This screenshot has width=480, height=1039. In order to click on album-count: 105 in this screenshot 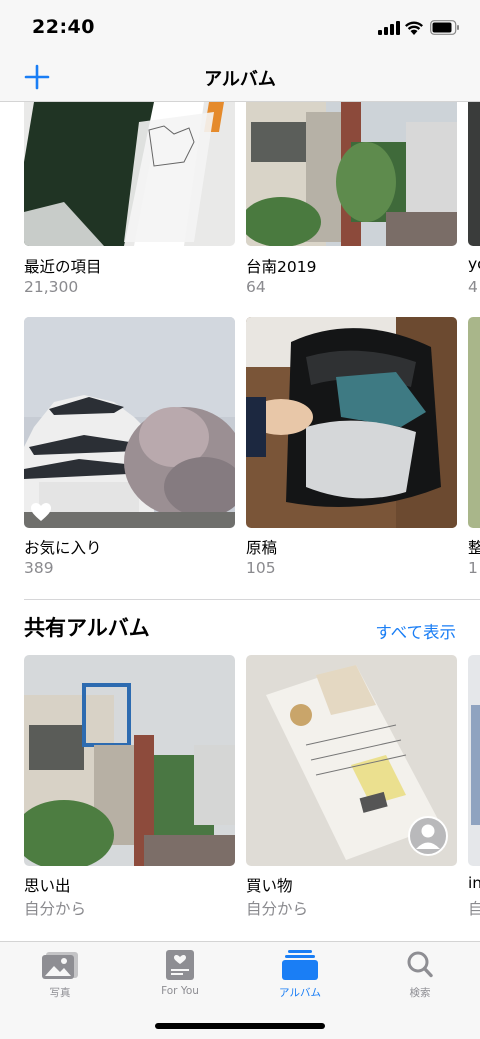, I will do `click(261, 568)`.